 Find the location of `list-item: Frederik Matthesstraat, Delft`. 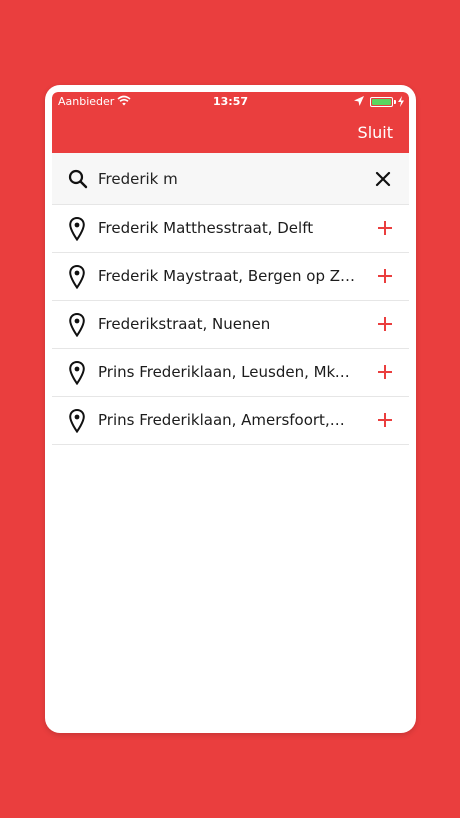

list-item: Frederik Matthesstraat, Delft is located at coordinates (230, 229).